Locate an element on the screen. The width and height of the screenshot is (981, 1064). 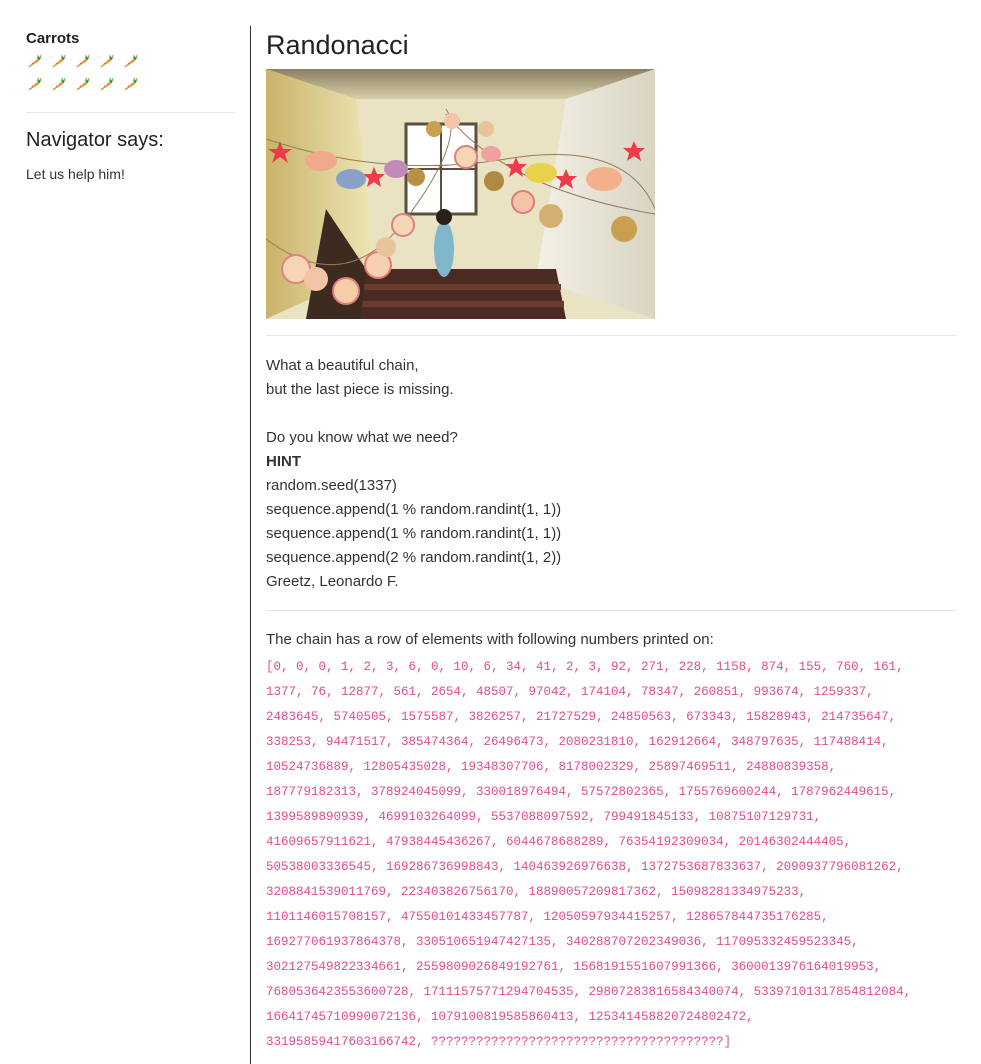
story-line: HINT is located at coordinates (283, 461).